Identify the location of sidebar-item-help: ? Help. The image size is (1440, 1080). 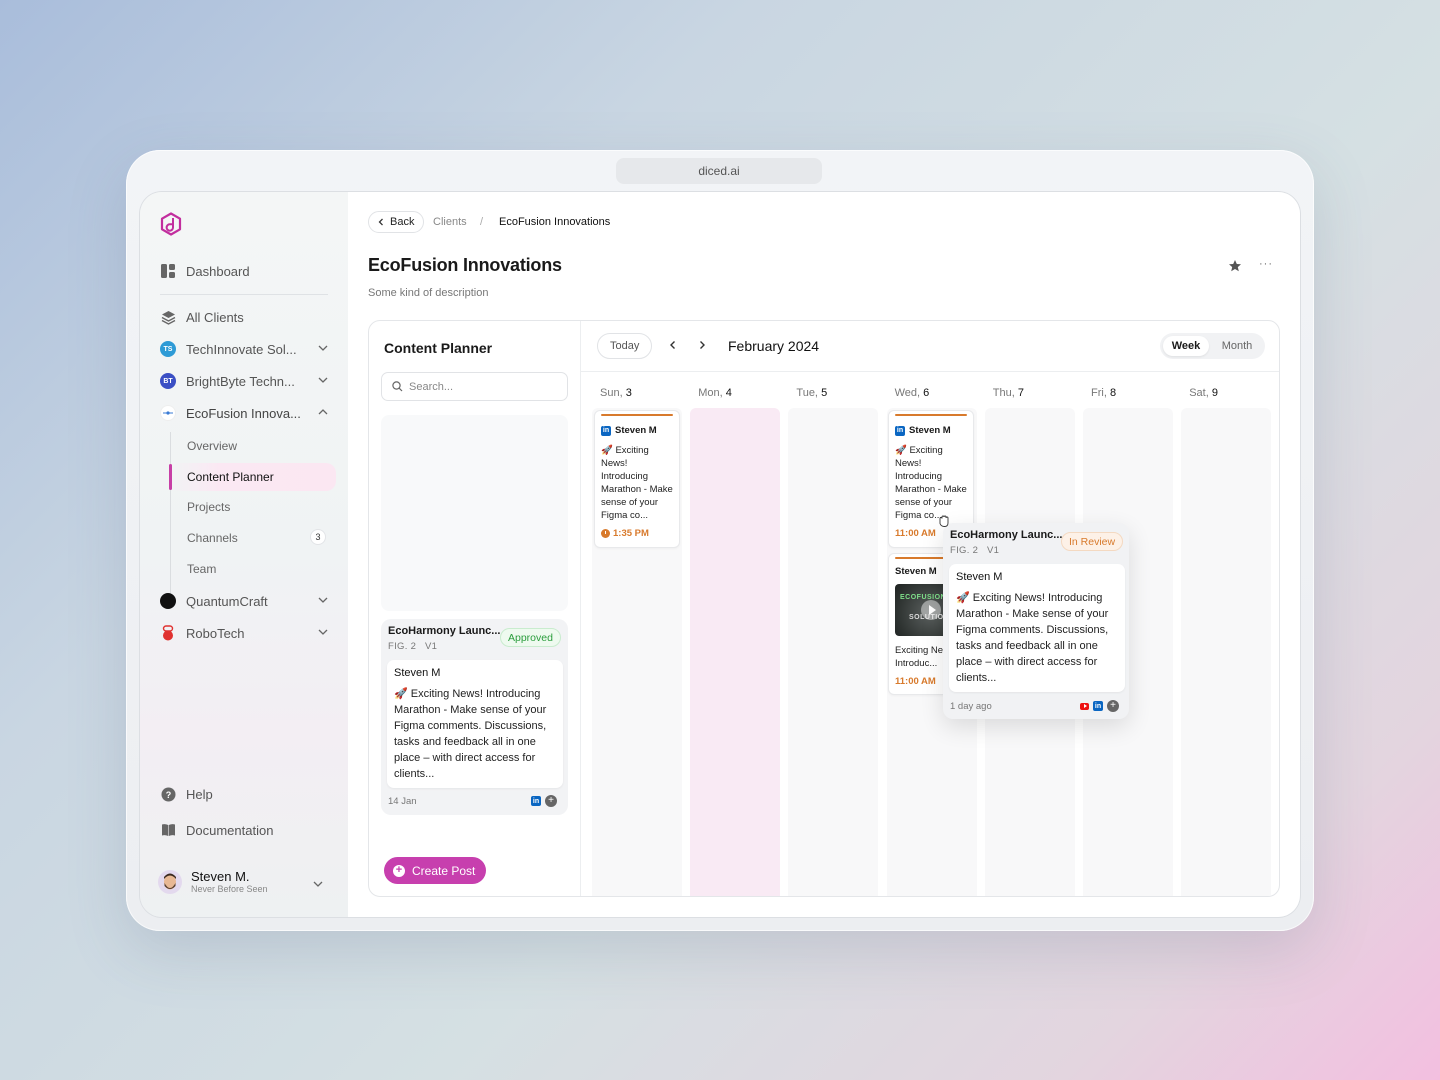
(245, 794).